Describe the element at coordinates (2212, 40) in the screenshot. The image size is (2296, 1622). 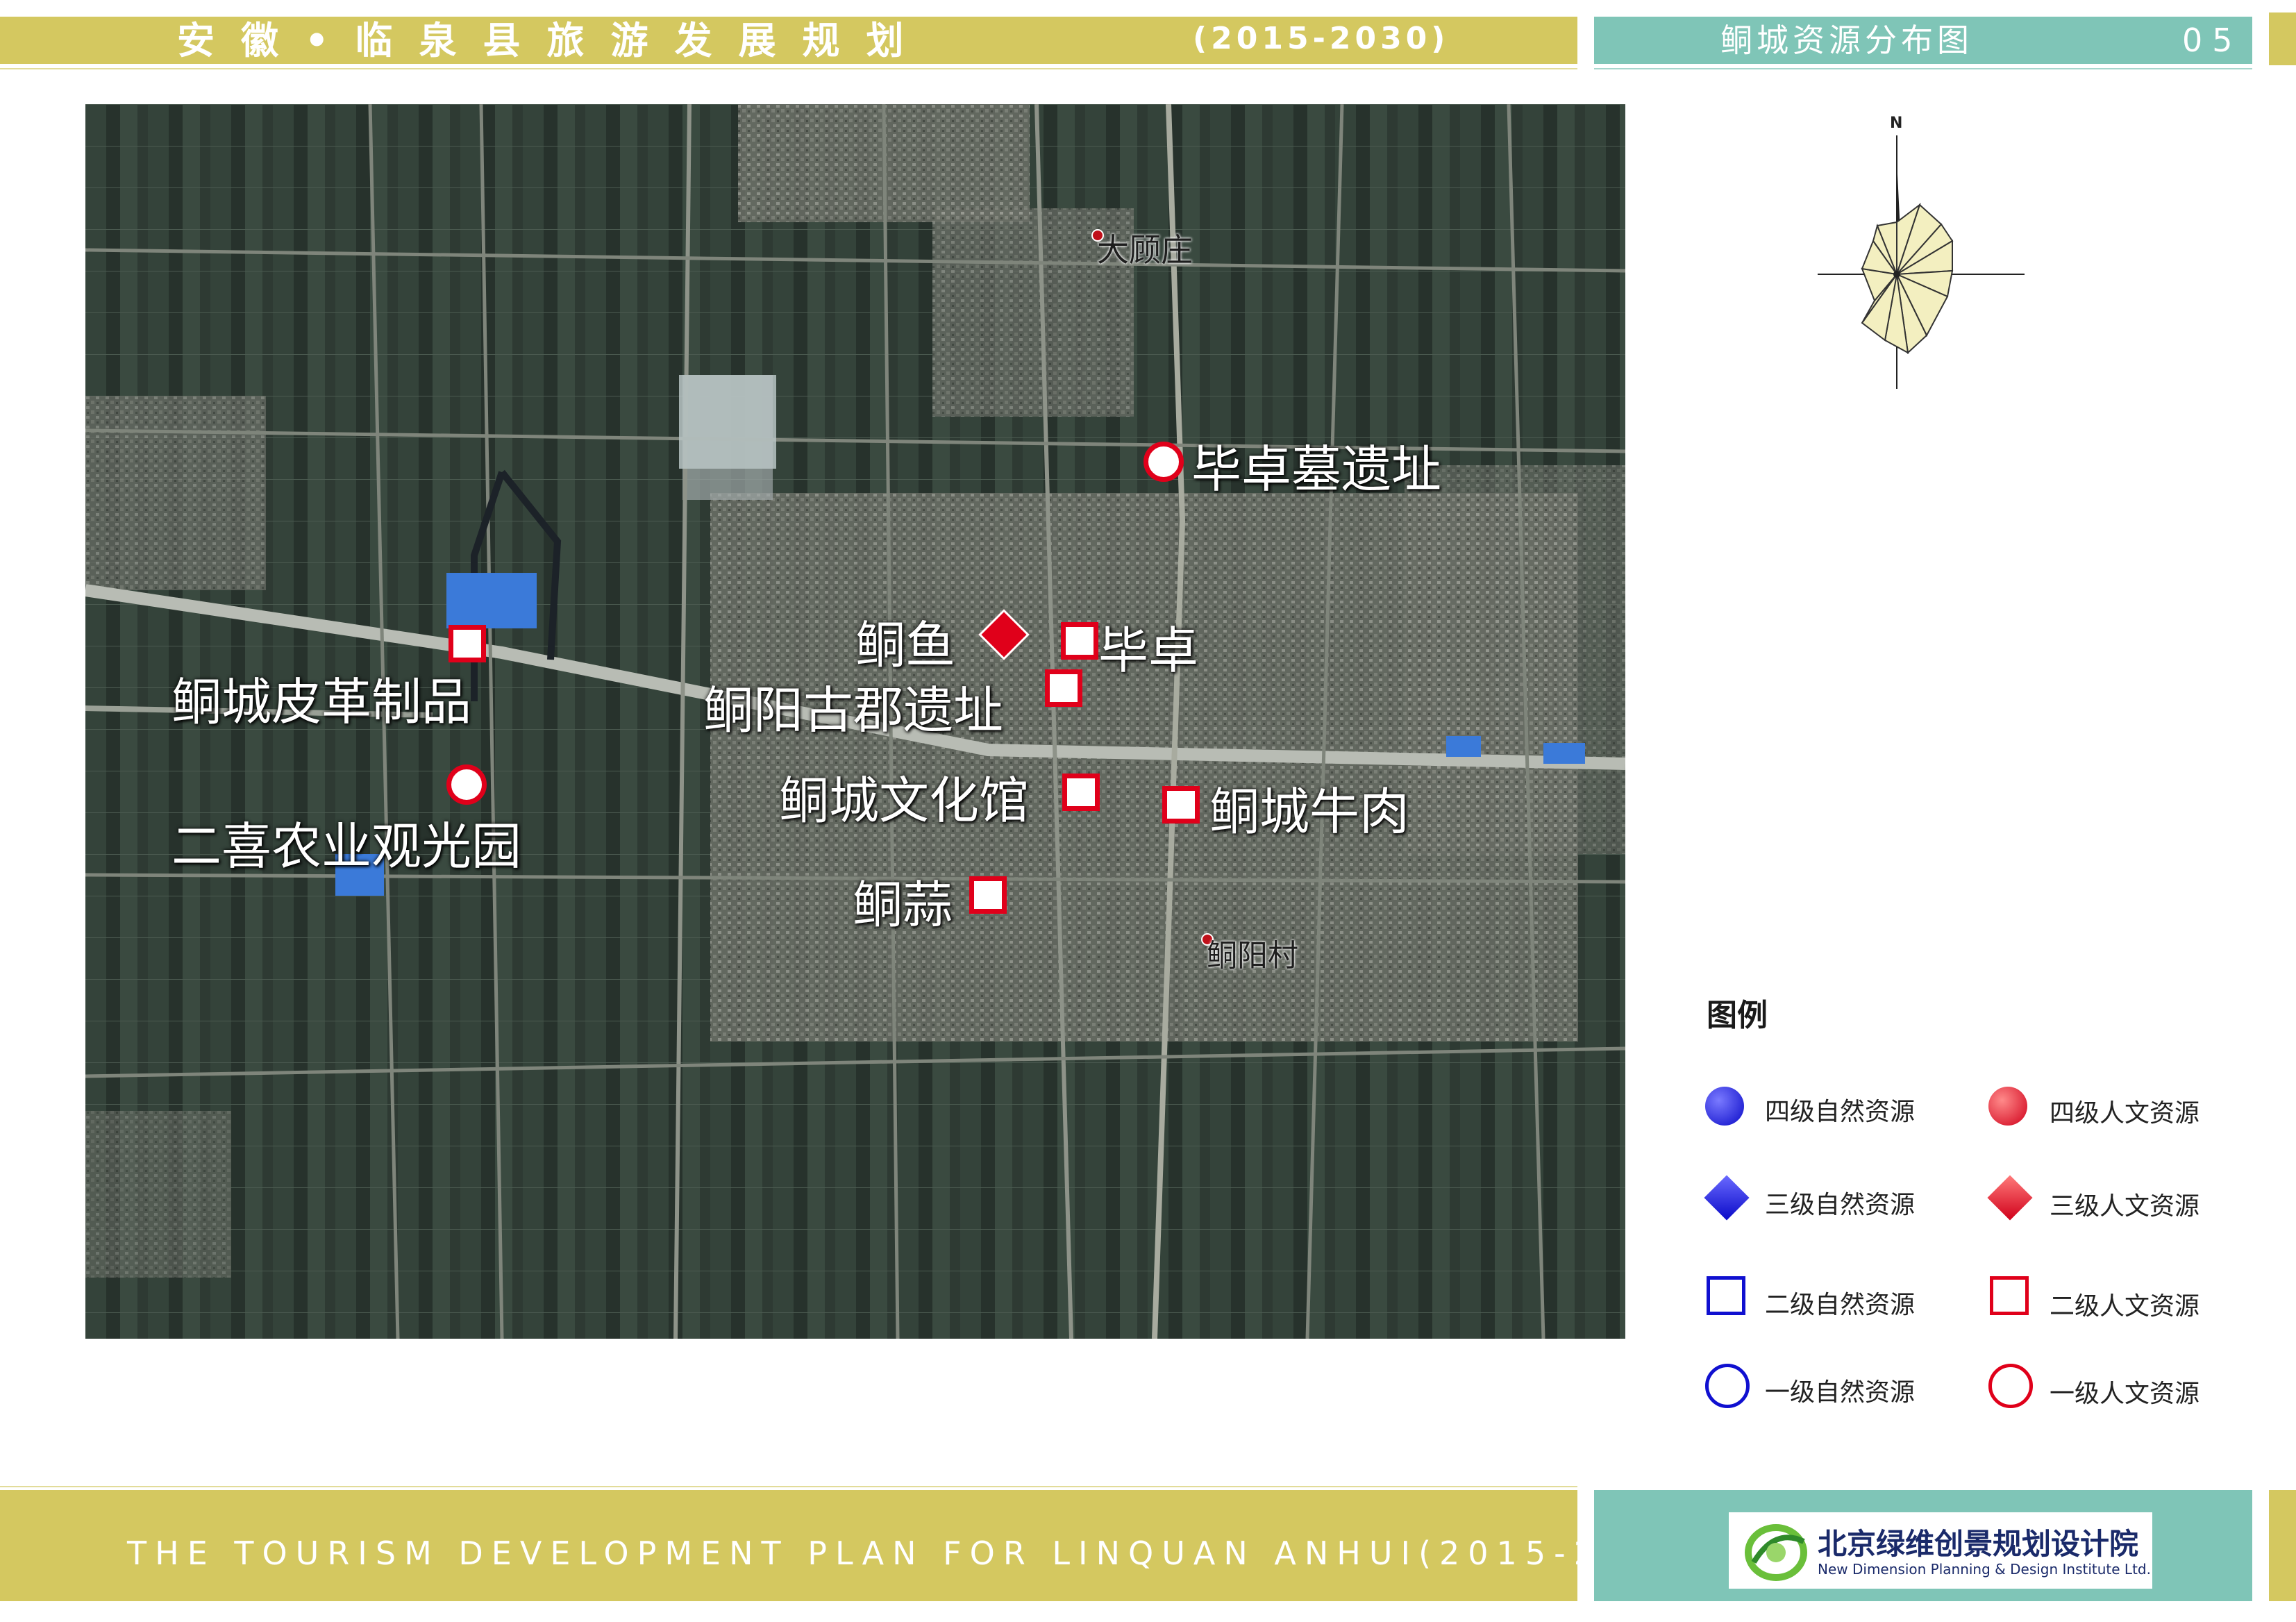
I see `page-number: 05` at that location.